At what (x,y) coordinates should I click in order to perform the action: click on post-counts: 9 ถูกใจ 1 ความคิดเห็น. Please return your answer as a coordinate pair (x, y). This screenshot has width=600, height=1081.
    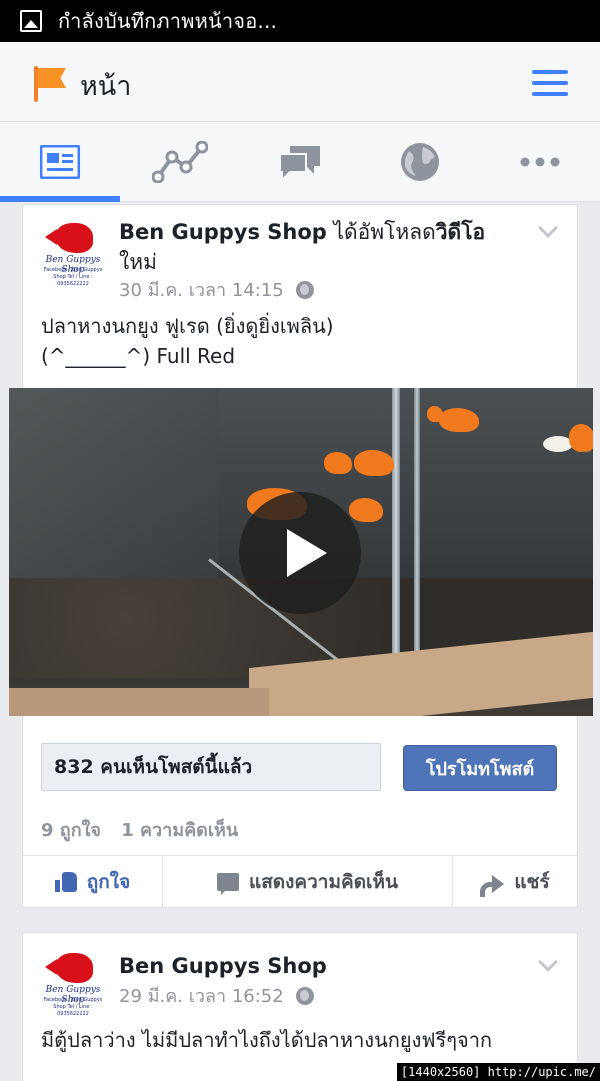
    Looking at the image, I should click on (146, 829).